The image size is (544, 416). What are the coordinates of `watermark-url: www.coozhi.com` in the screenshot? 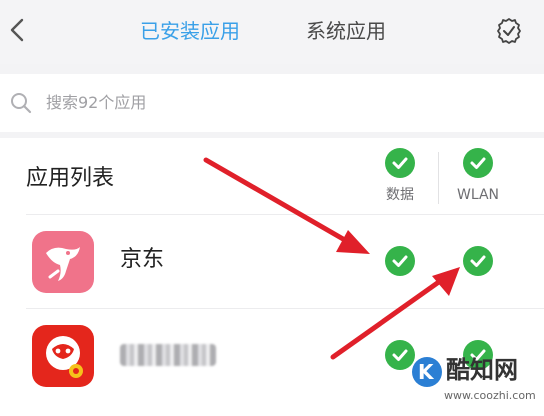 It's located at (490, 395).